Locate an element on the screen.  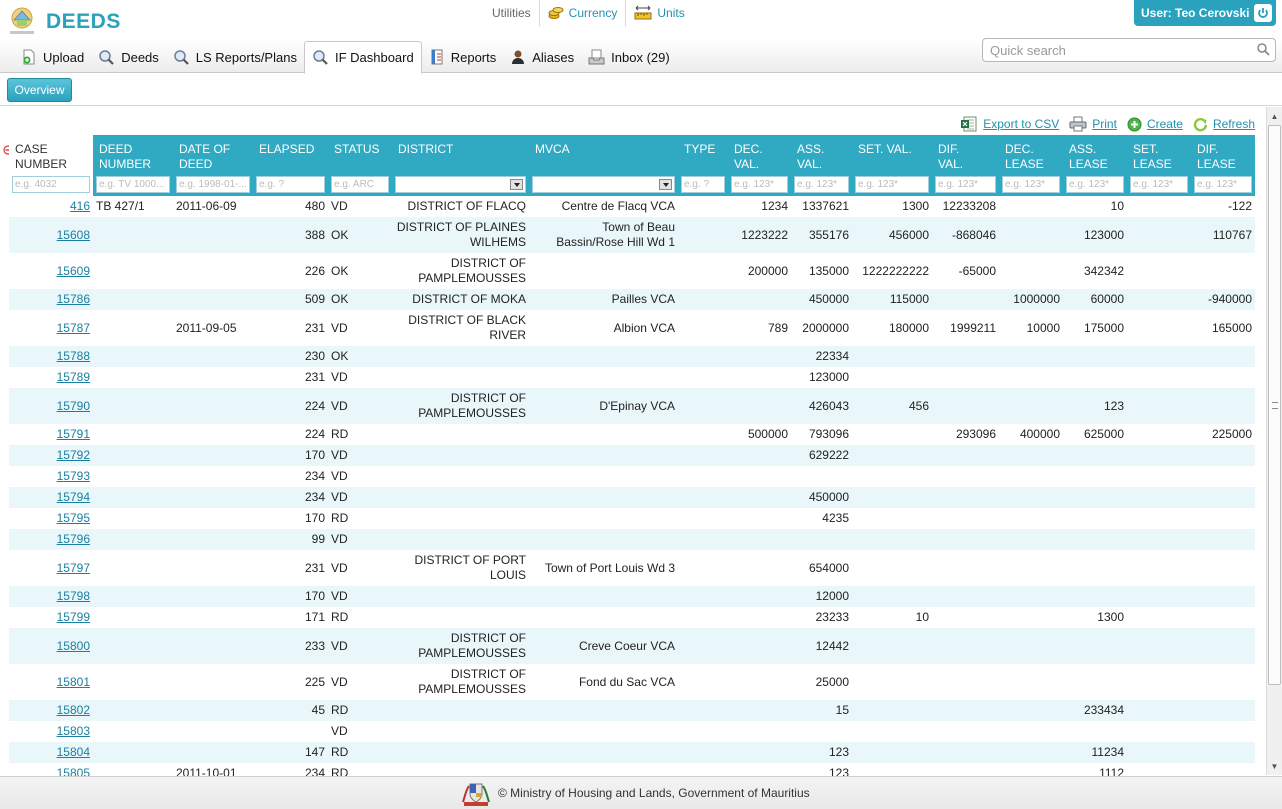
user-box: User: Teo Cerovski is located at coordinates (1205, 13).